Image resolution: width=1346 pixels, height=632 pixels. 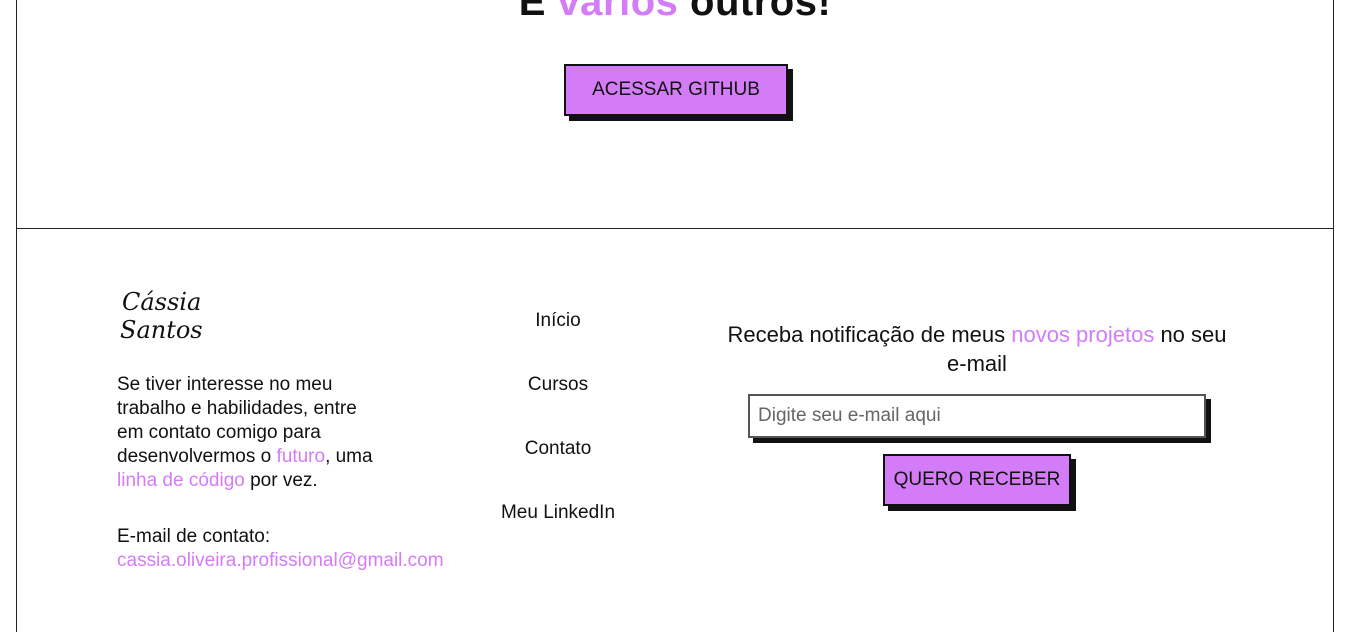 What do you see at coordinates (161, 330) in the screenshot?
I see `logo-line-2: Santos` at bounding box center [161, 330].